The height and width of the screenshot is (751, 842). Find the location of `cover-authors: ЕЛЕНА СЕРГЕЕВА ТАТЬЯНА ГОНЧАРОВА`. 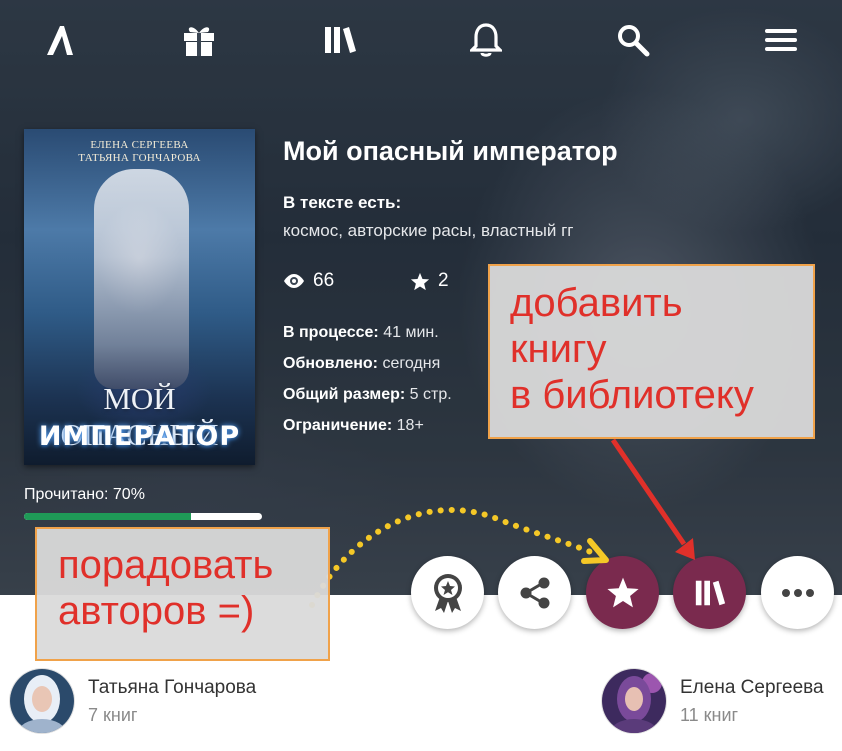

cover-authors: ЕЛЕНА СЕРГЕЕВА ТАТЬЯНА ГОНЧАРОВА is located at coordinates (139, 152).